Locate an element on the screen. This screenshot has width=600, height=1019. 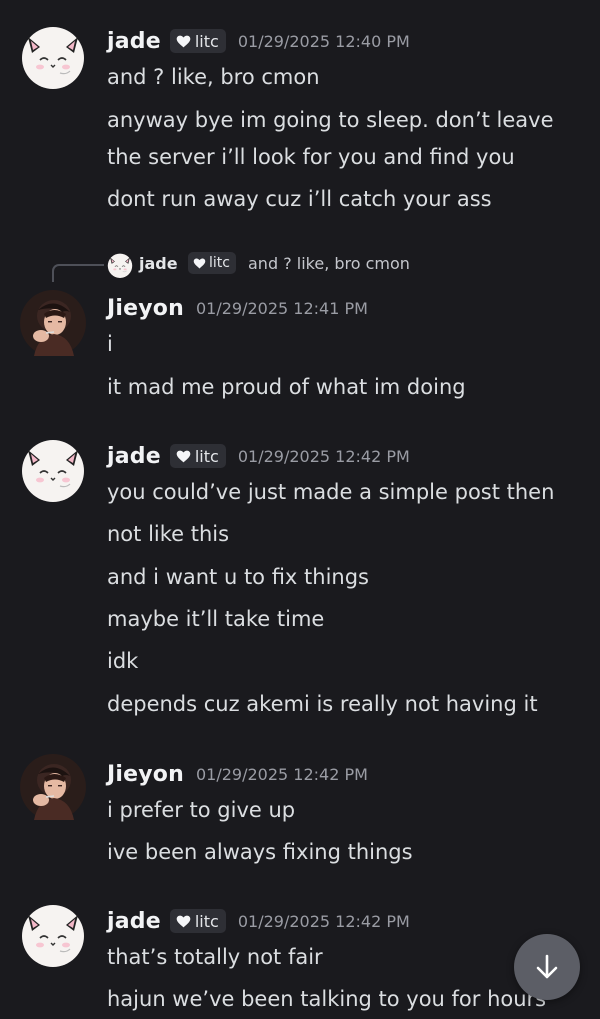
reply-avatar is located at coordinates (120, 265).